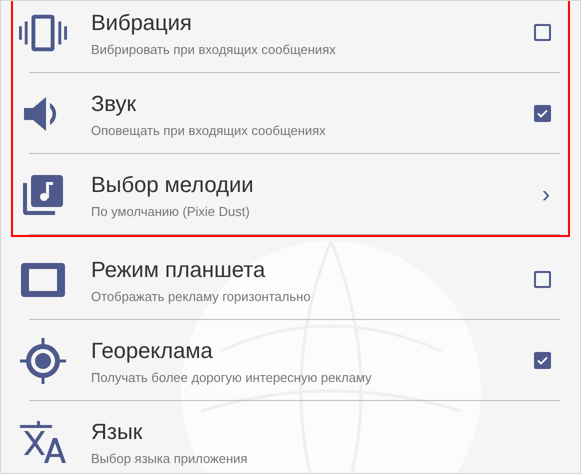  What do you see at coordinates (214, 49) in the screenshot?
I see `setting-description: Вибрировать при входящих сообщениях` at bounding box center [214, 49].